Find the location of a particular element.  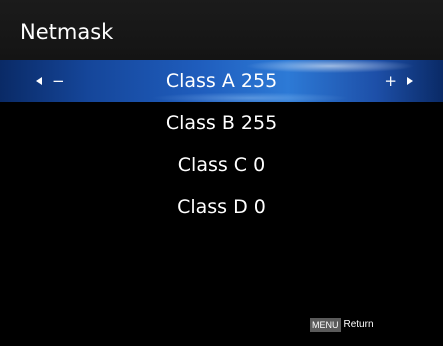

list-item-class-c: Class C 0 is located at coordinates (221, 165).